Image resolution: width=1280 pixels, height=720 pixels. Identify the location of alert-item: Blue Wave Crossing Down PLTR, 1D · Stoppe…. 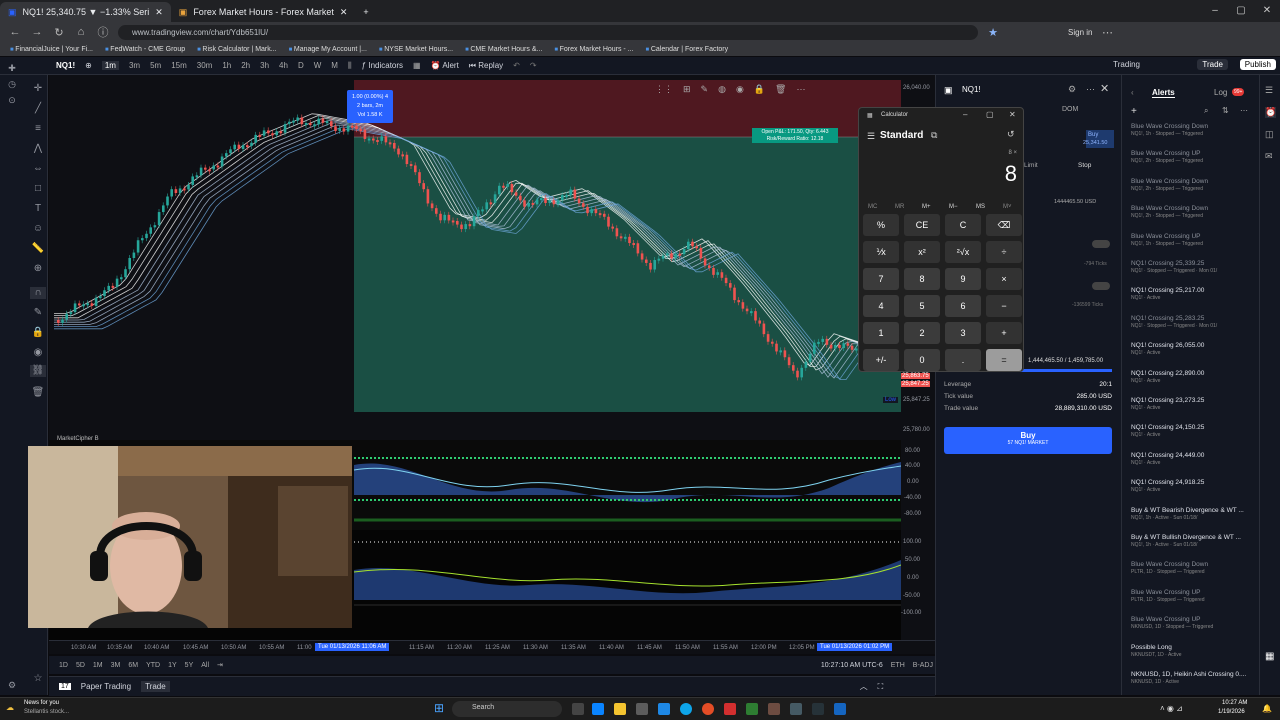
(1193, 568).